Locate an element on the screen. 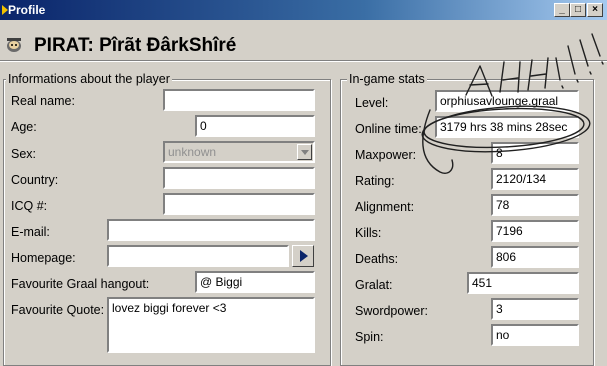  player-info-legend: Informations about the player is located at coordinates (89, 79).